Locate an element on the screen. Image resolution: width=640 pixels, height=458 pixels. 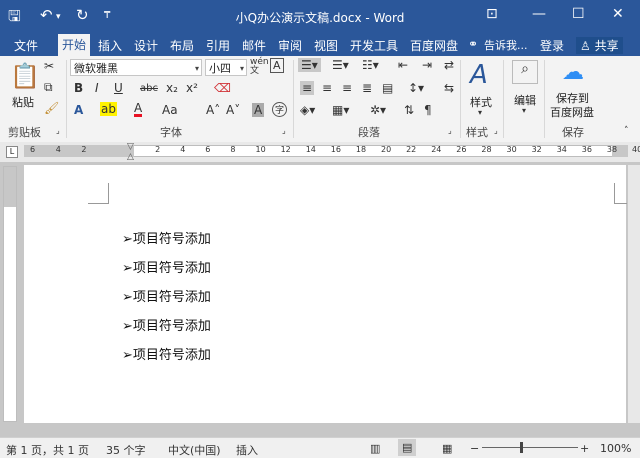
font-name-select: 微软雅黑 ▾ is located at coordinates (136, 67).